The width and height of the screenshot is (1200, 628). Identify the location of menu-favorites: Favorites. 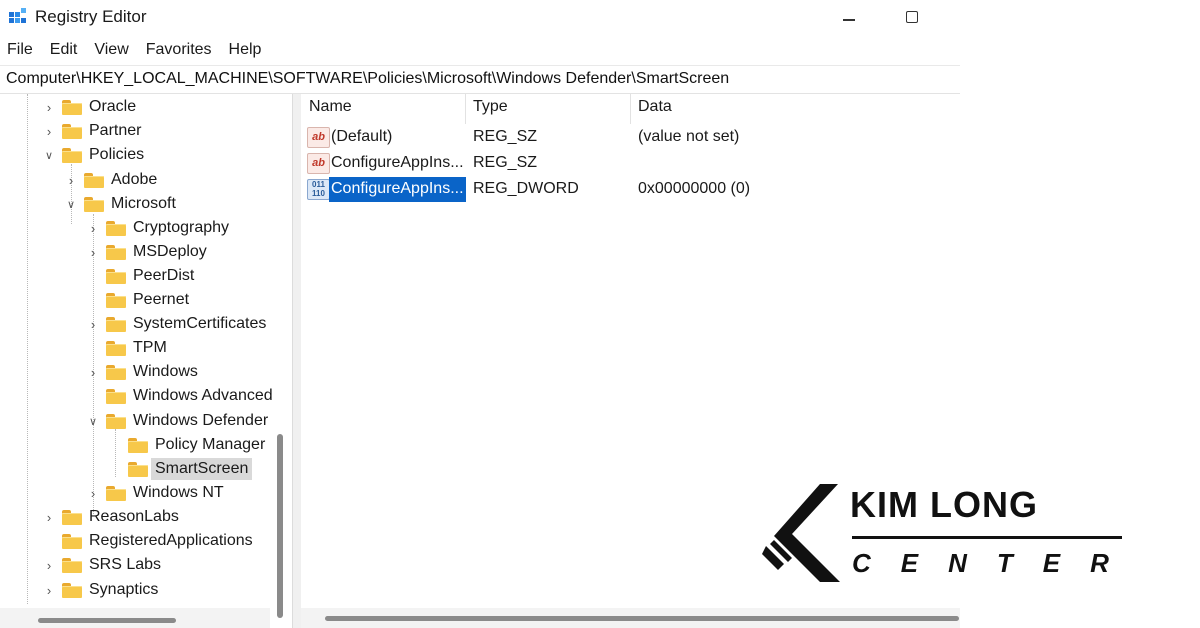
(179, 50).